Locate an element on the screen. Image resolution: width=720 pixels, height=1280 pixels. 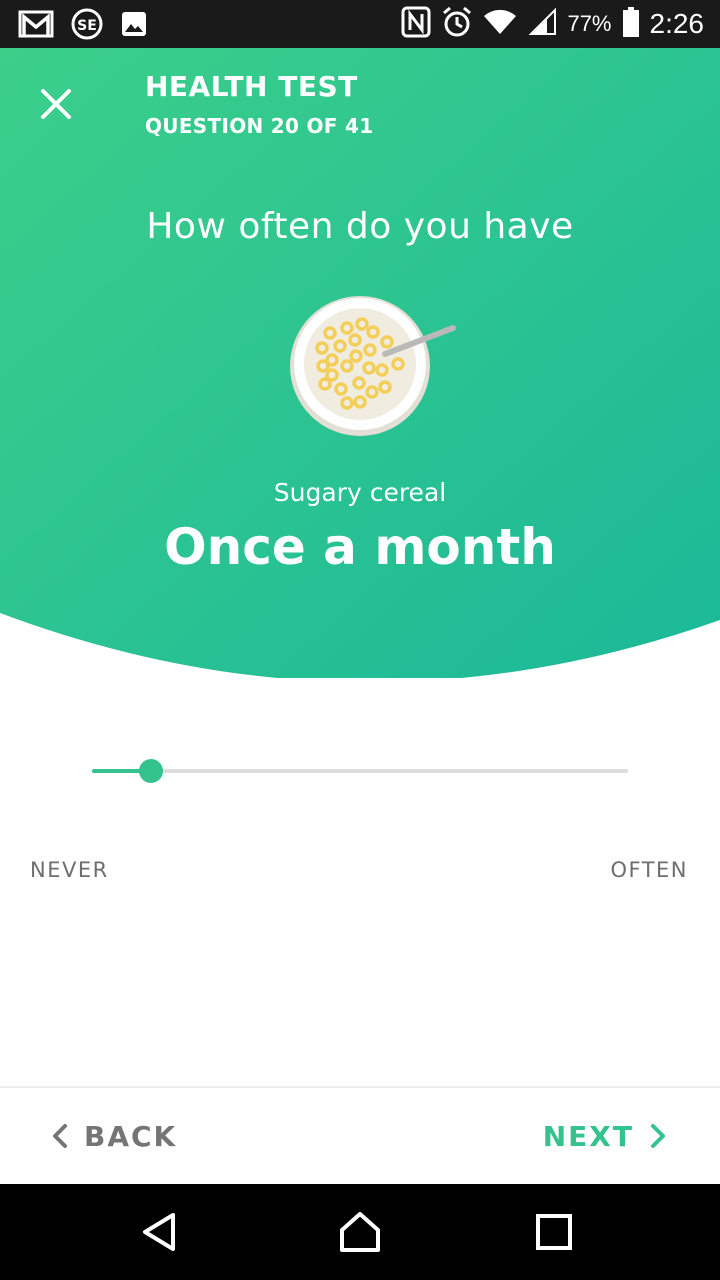
system-back-button is located at coordinates (160, 1232).